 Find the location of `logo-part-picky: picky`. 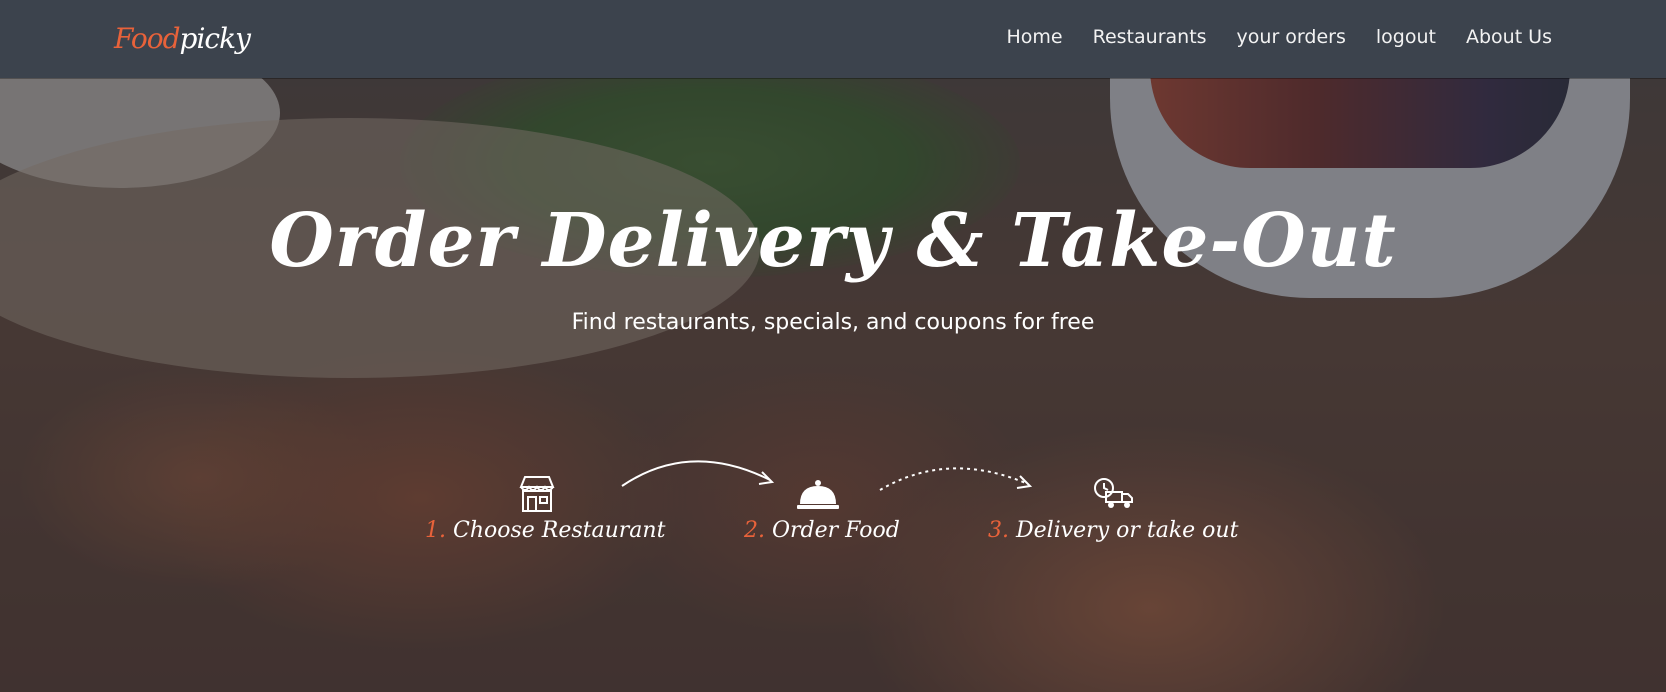

logo-part-picky: picky is located at coordinates (215, 38).